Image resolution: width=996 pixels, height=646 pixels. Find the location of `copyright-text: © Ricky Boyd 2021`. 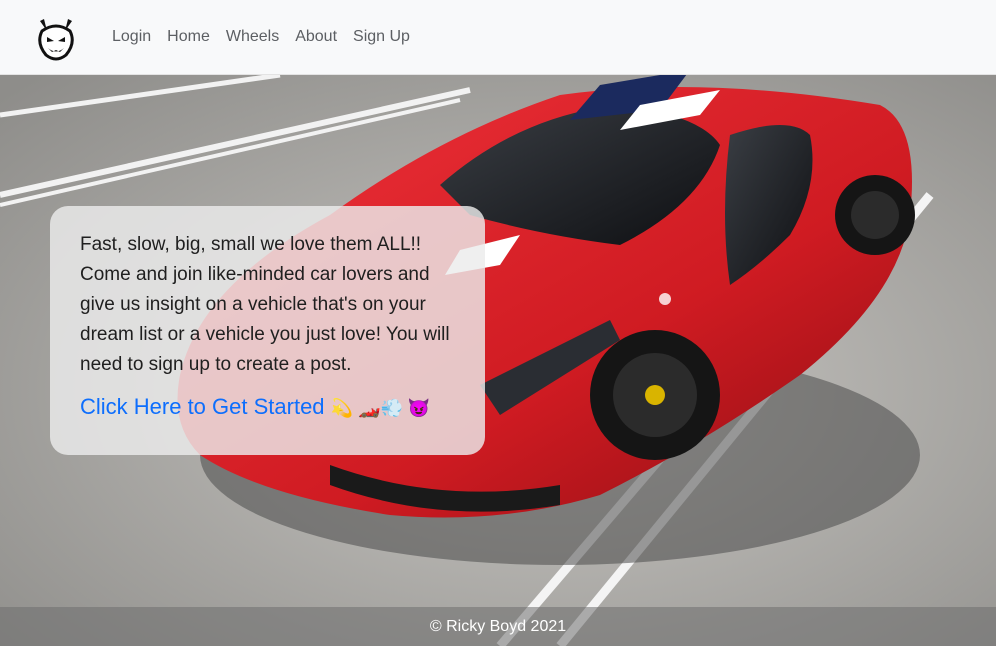

copyright-text: © Ricky Boyd 2021 is located at coordinates (498, 626).